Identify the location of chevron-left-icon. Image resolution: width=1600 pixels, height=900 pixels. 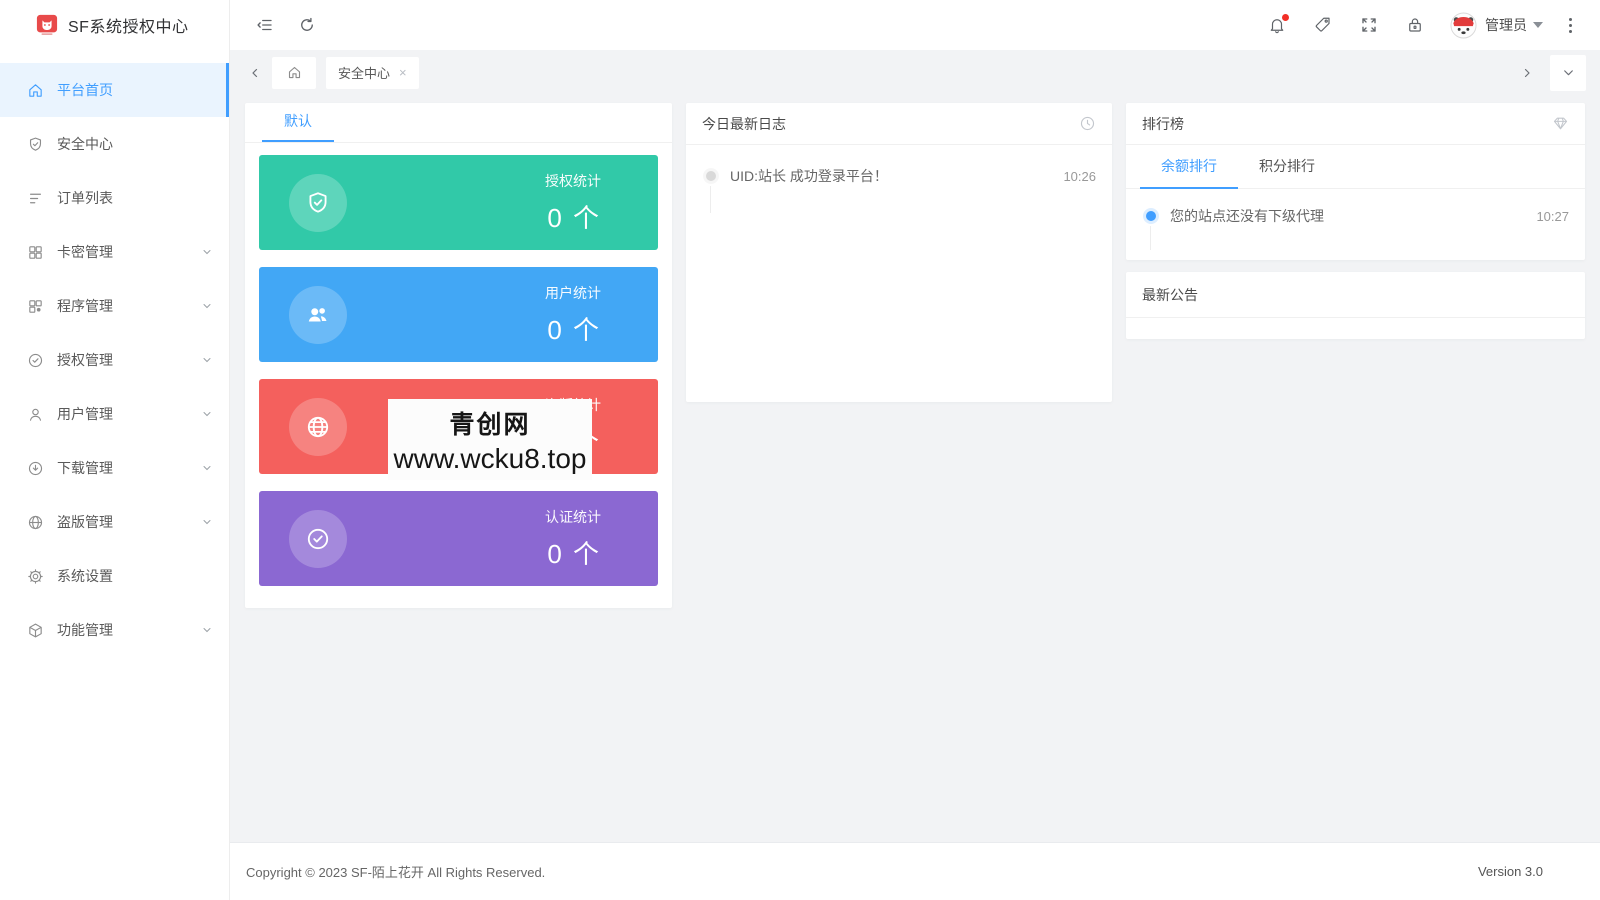
(255, 72).